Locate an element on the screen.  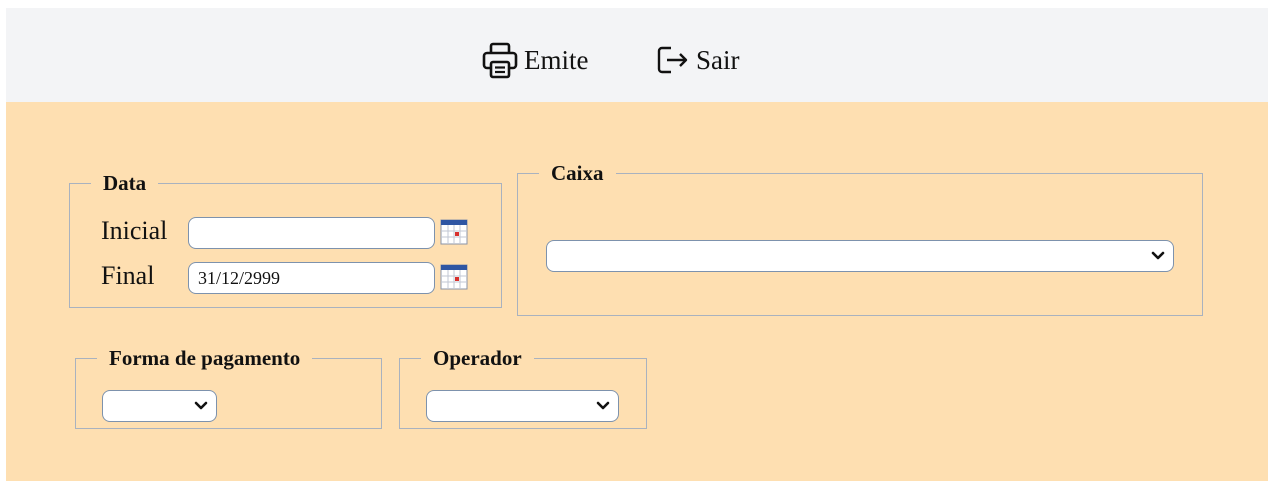
sair-button: Sair is located at coordinates (696, 60).